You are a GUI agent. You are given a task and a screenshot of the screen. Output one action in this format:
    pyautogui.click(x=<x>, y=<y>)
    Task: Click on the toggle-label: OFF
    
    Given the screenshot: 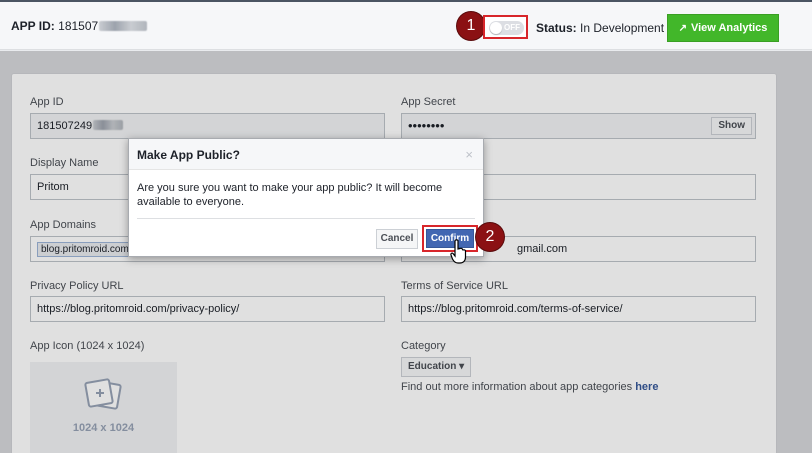 What is the action you would take?
    pyautogui.click(x=512, y=27)
    